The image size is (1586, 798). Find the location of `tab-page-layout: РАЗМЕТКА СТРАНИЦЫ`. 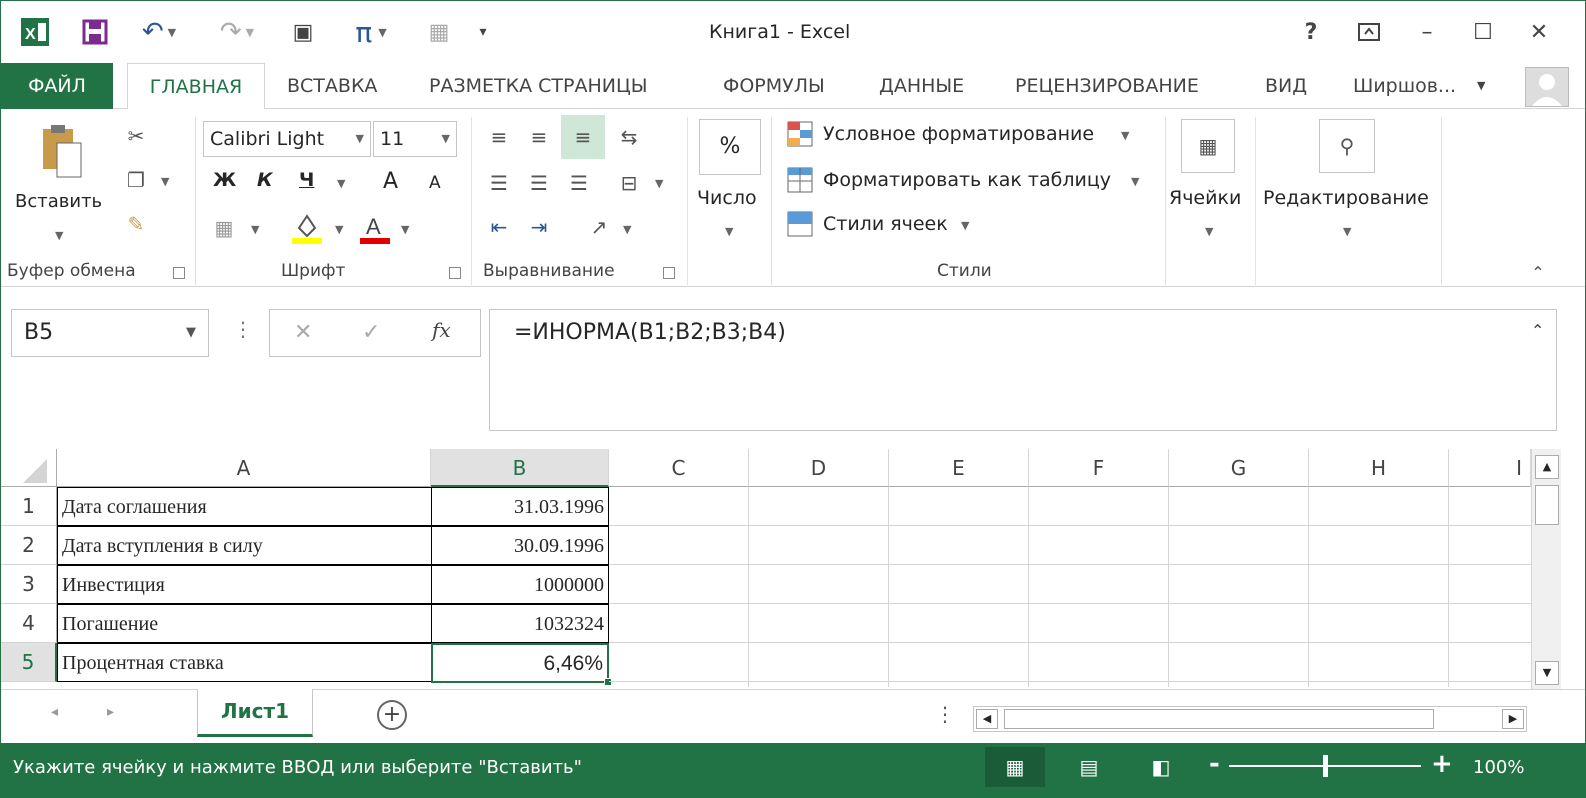

tab-page-layout: РАЗМЕТКА СТРАНИЦЫ is located at coordinates (538, 86).